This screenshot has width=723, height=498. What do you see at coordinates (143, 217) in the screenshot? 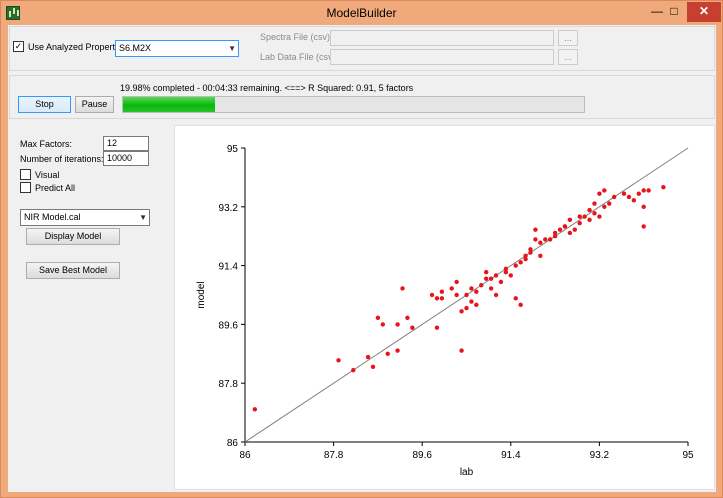
I see `chevron-down-icon: ▼` at bounding box center [143, 217].